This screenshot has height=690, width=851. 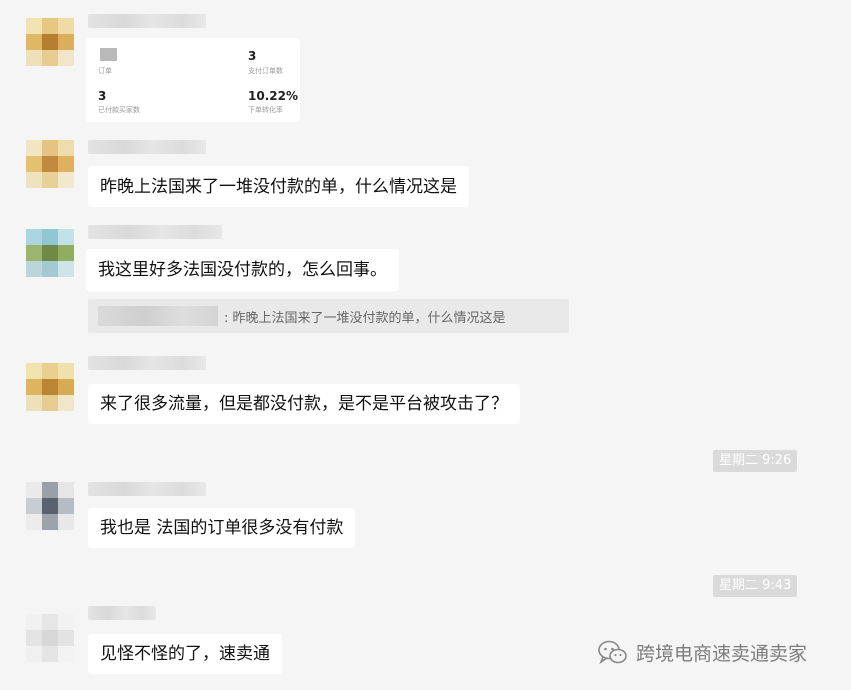 I want to click on message-bubble: 见怪不怪的了，速卖通, so click(x=185, y=654).